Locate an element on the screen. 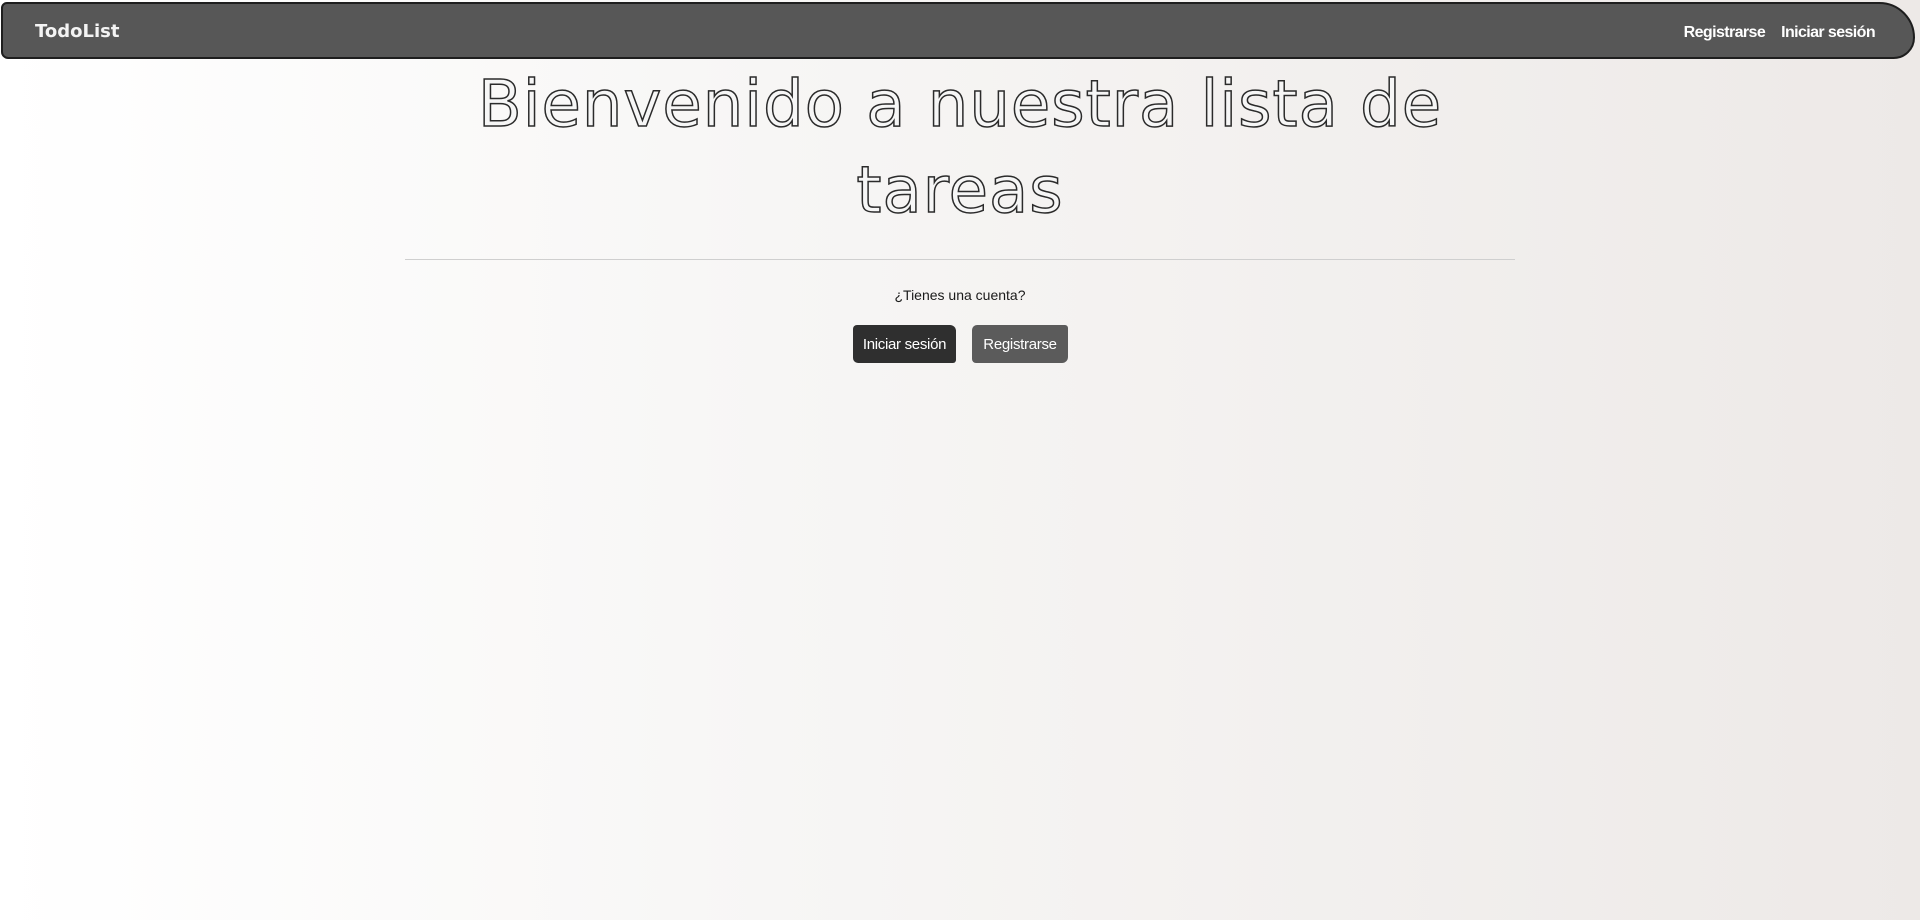  page-title: Bienvenido a nuestra lista de tareas is located at coordinates (960, 148).